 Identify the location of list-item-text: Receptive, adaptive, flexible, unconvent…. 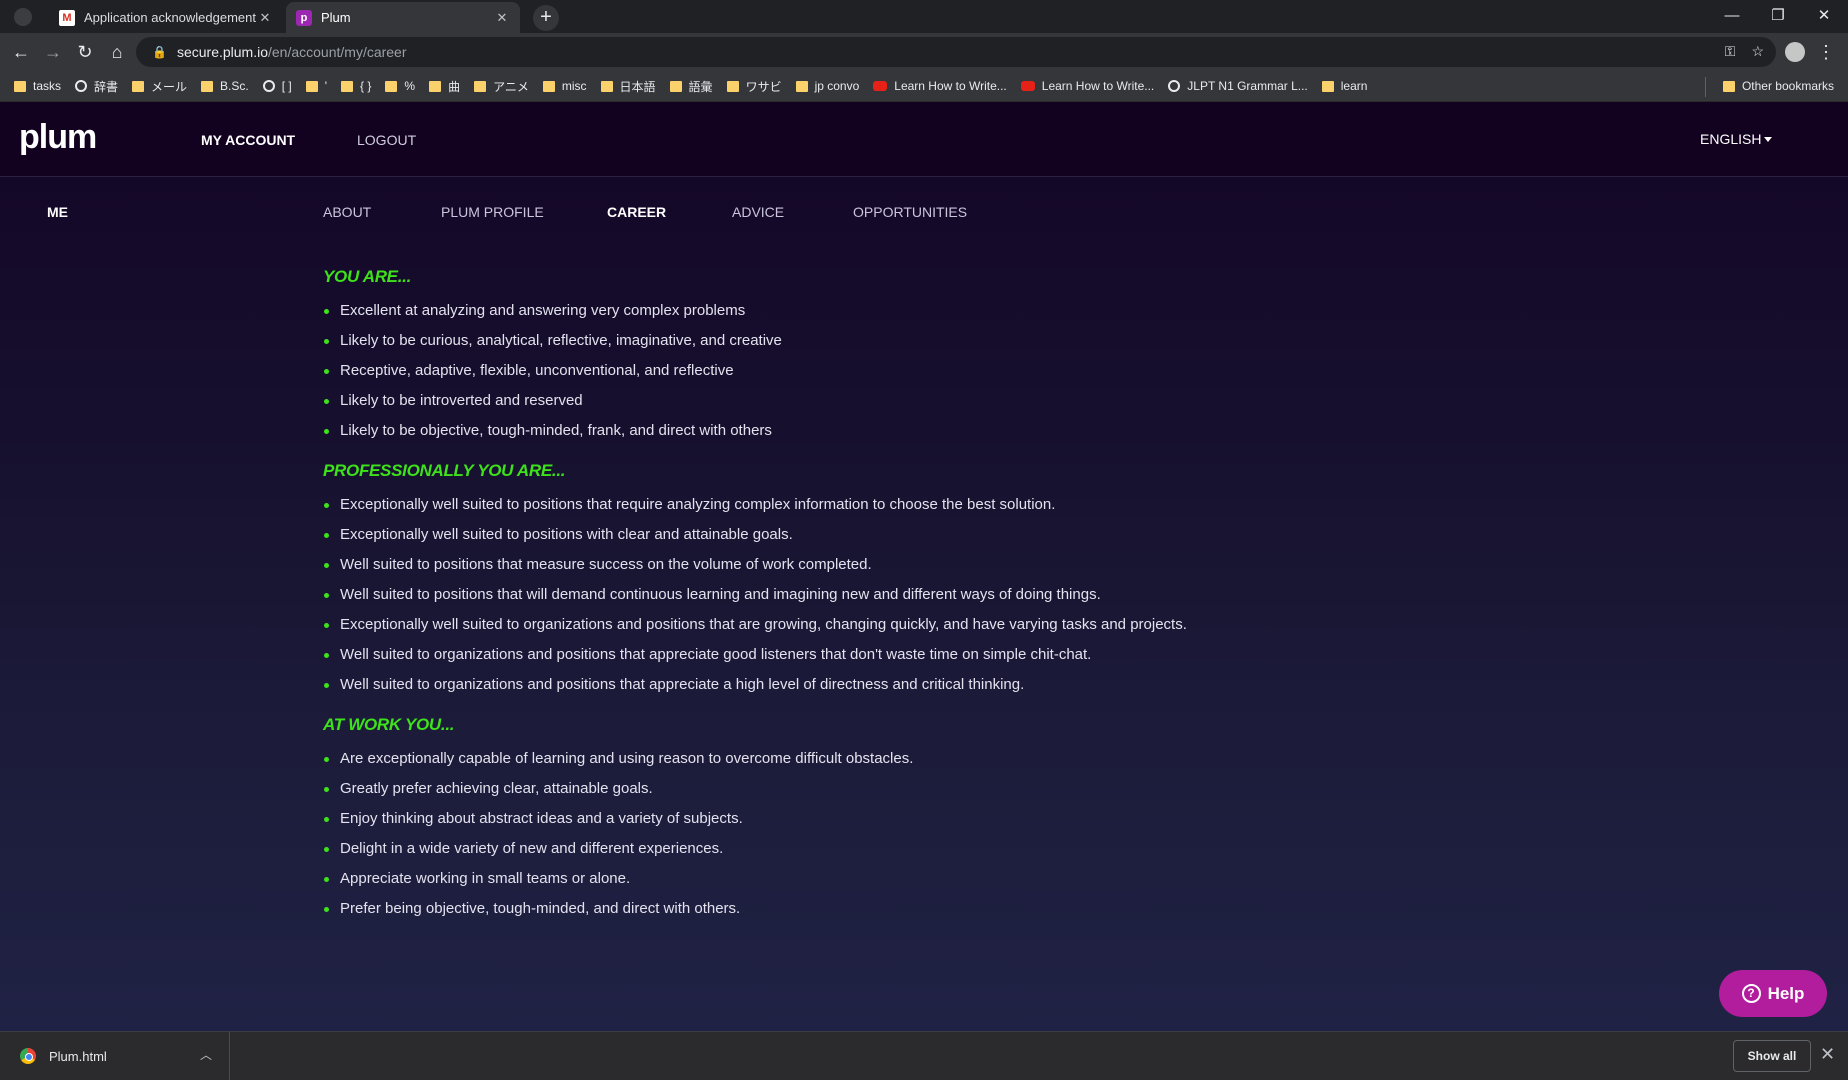
(537, 370).